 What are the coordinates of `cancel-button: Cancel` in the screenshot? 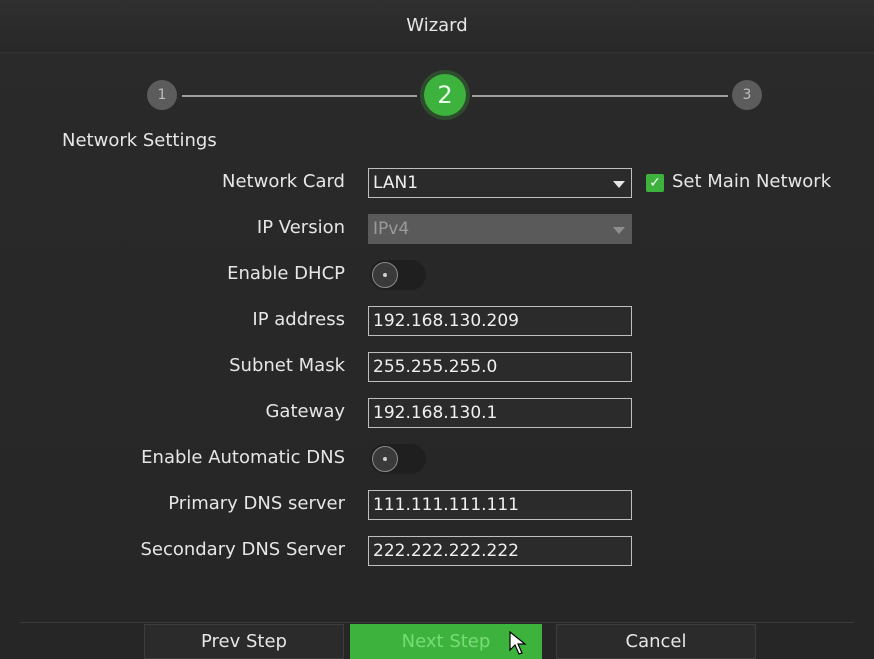 It's located at (656, 641).